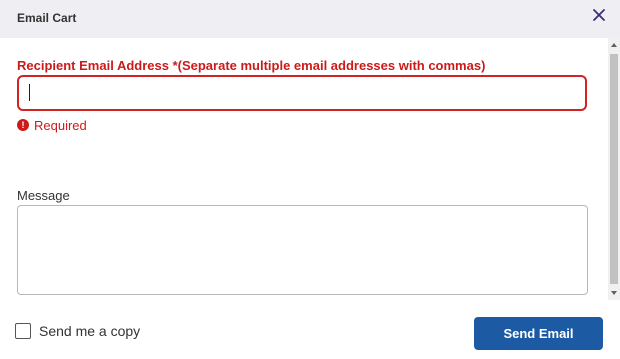  What do you see at coordinates (90, 331) in the screenshot?
I see `send-copy-label: Send me a copy` at bounding box center [90, 331].